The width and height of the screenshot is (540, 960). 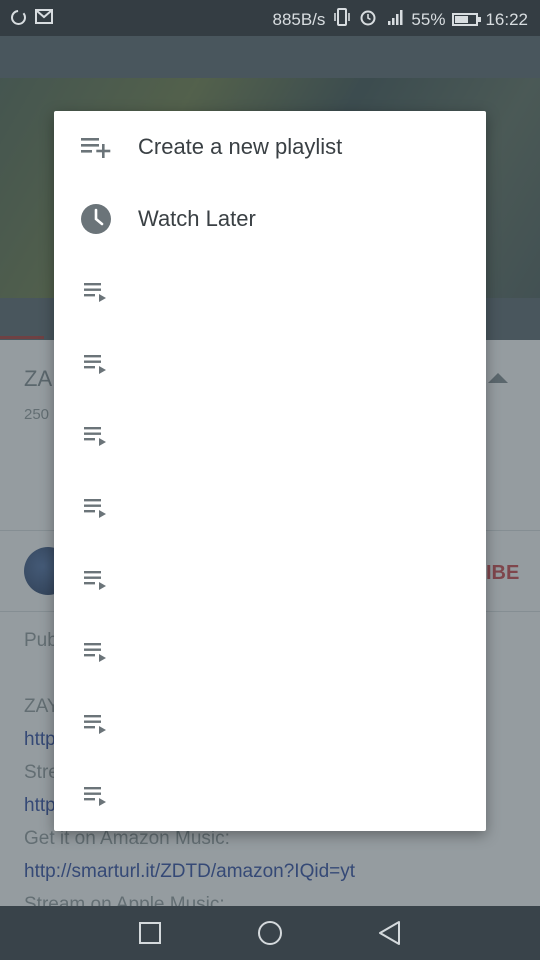 I want to click on system-nav-bar, so click(x=270, y=933).